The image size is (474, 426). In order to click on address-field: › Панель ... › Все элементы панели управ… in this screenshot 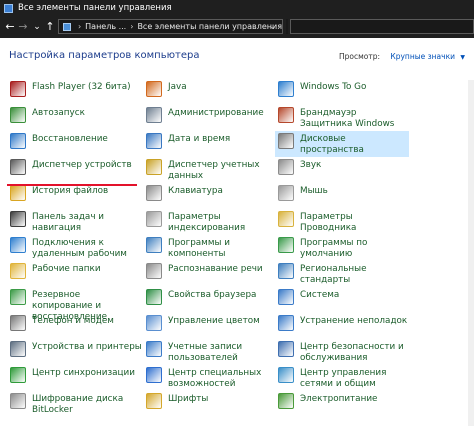, I will do `click(170, 26)`.